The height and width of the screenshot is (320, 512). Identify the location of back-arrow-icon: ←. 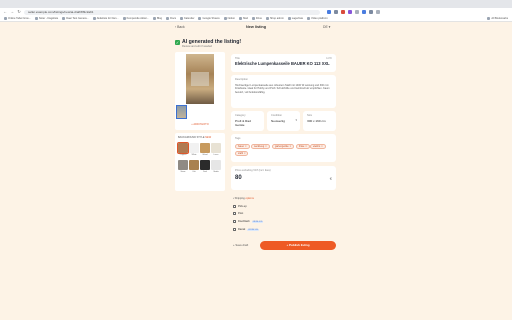
(5, 12).